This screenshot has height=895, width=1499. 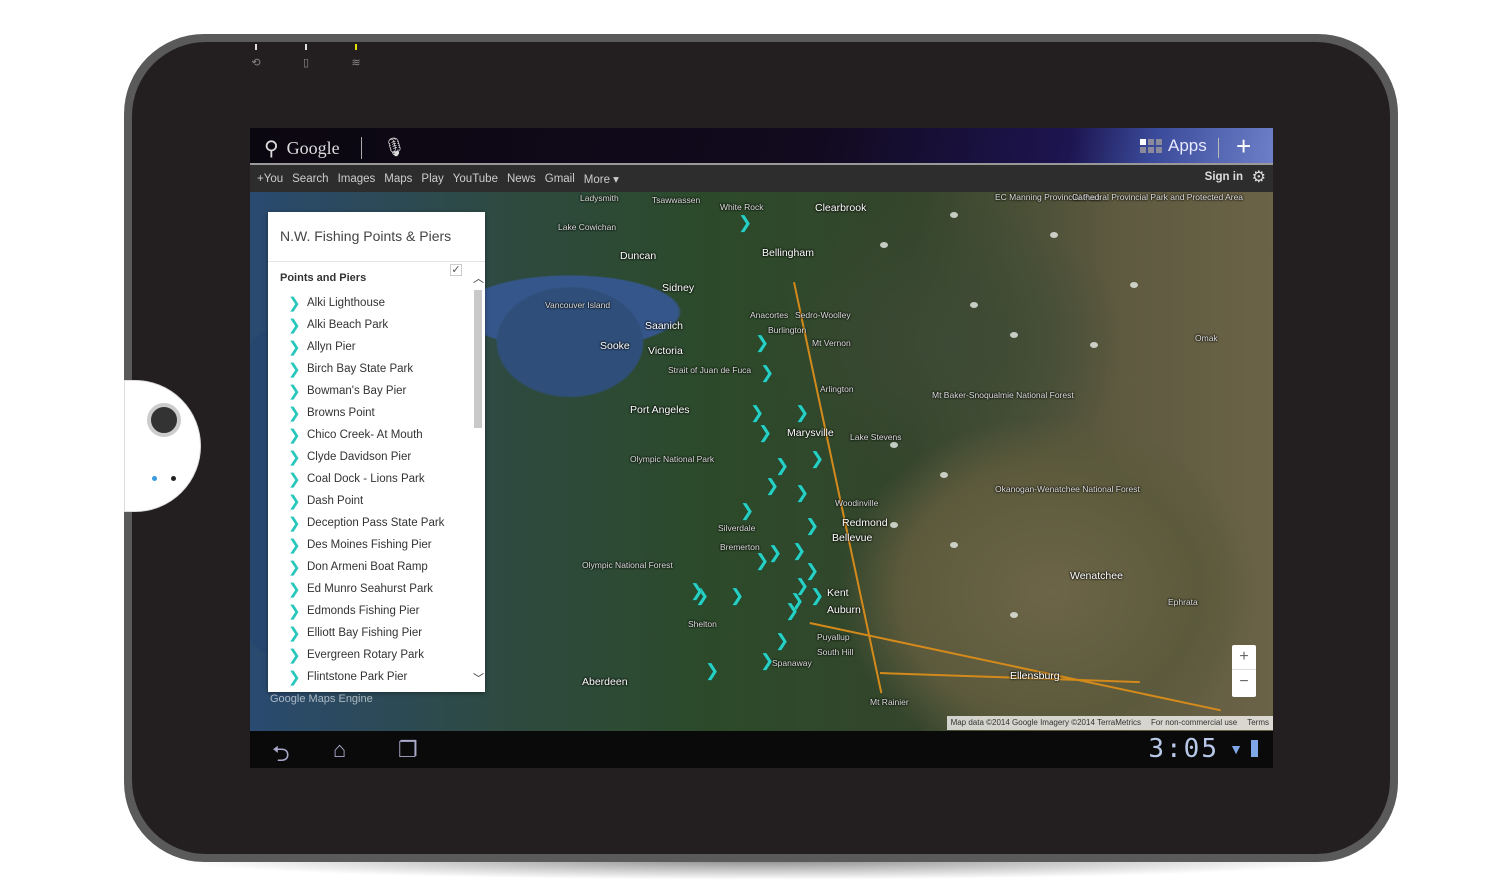 What do you see at coordinates (408, 750) in the screenshot?
I see `recent-apps-icon: ❐` at bounding box center [408, 750].